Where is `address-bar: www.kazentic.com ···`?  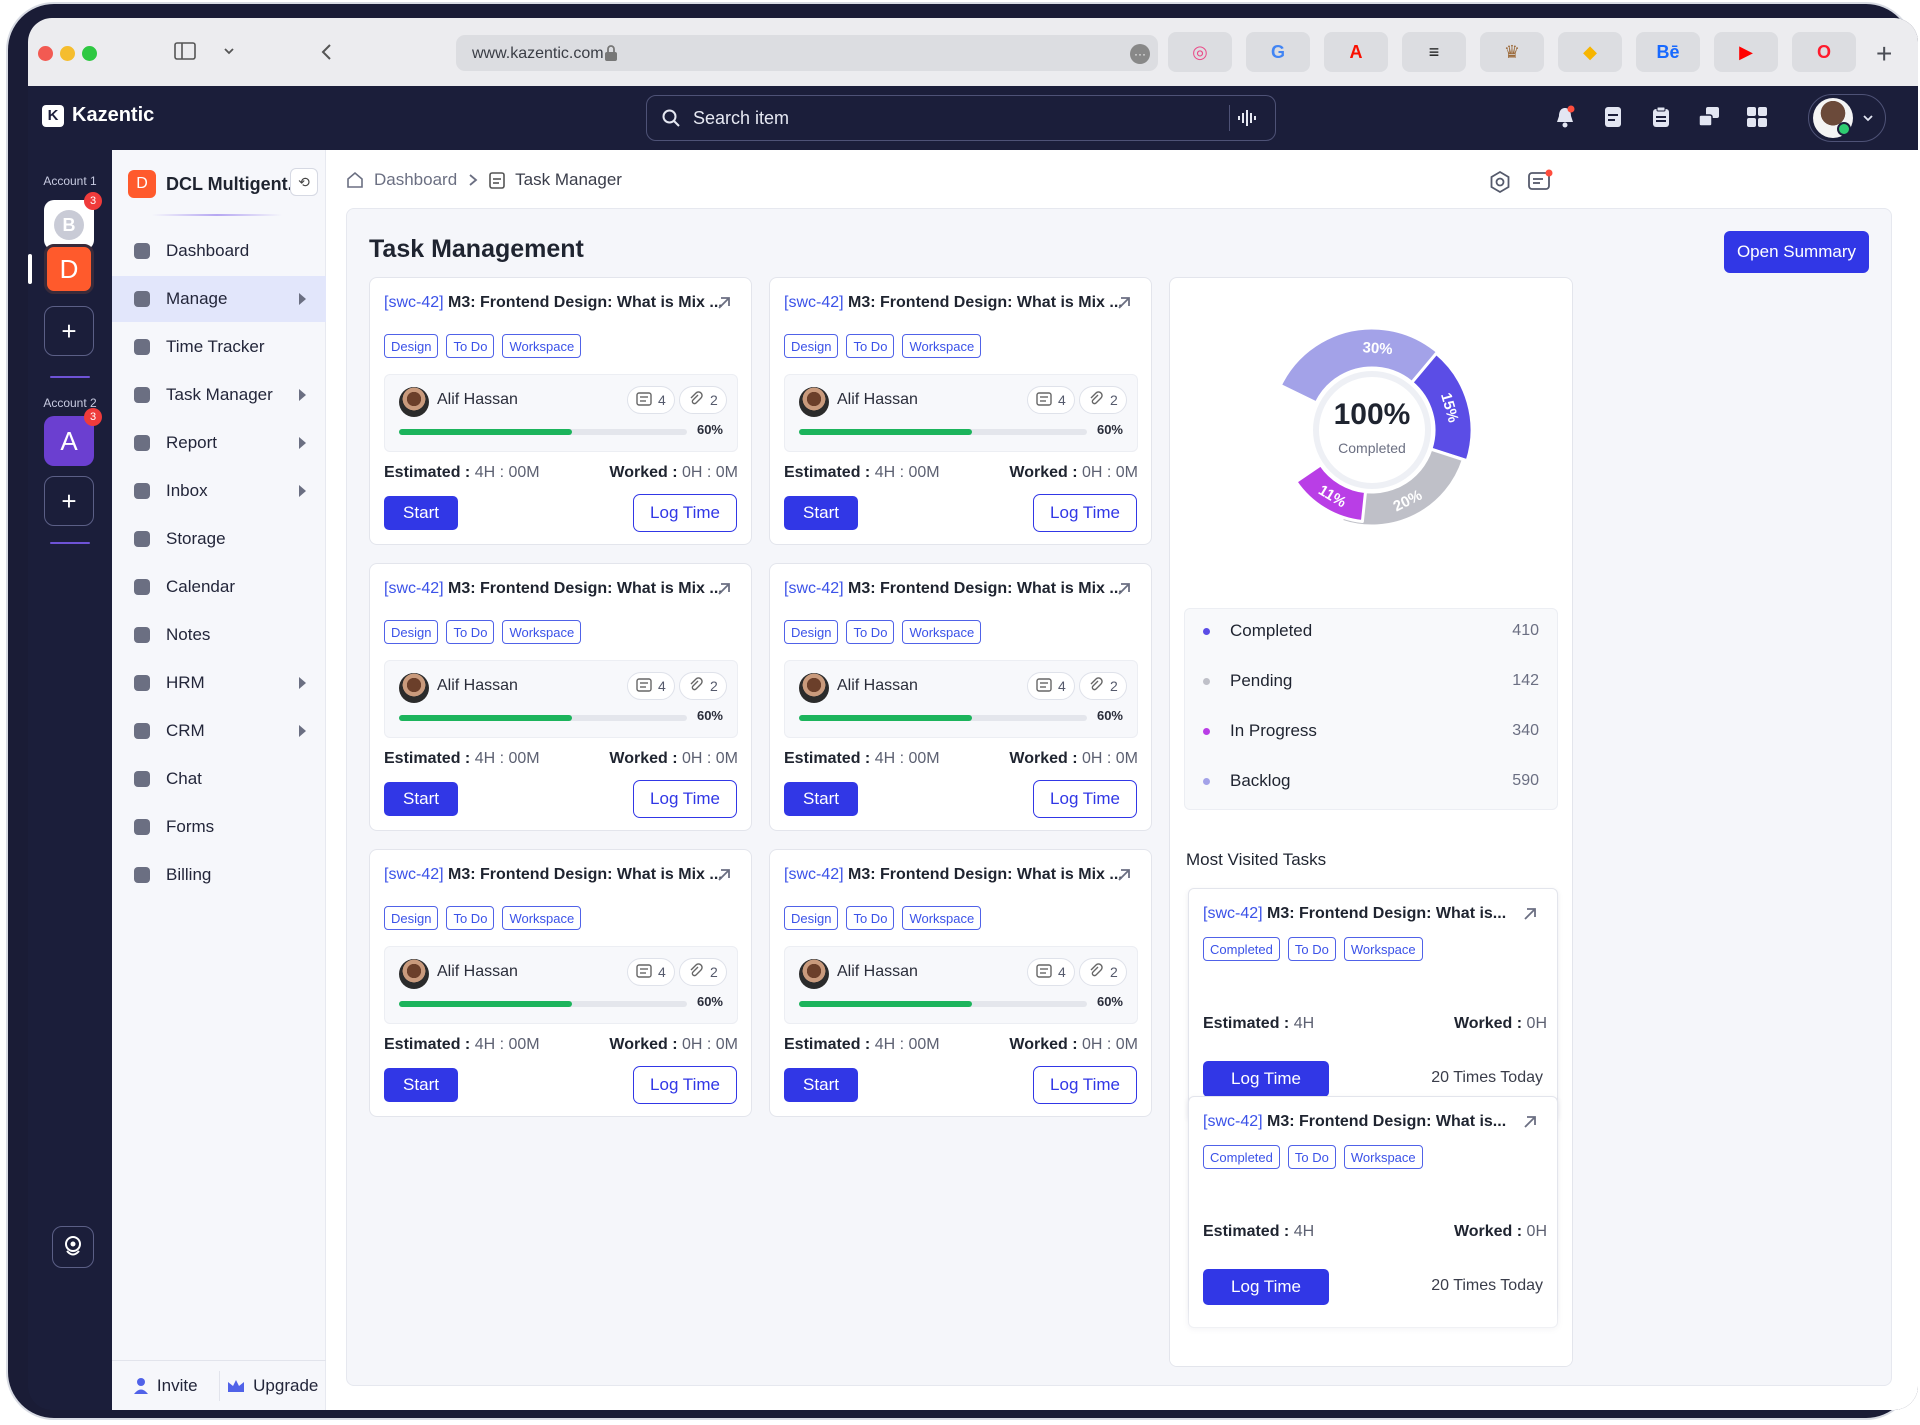
address-bar: www.kazentic.com ··· is located at coordinates (807, 53).